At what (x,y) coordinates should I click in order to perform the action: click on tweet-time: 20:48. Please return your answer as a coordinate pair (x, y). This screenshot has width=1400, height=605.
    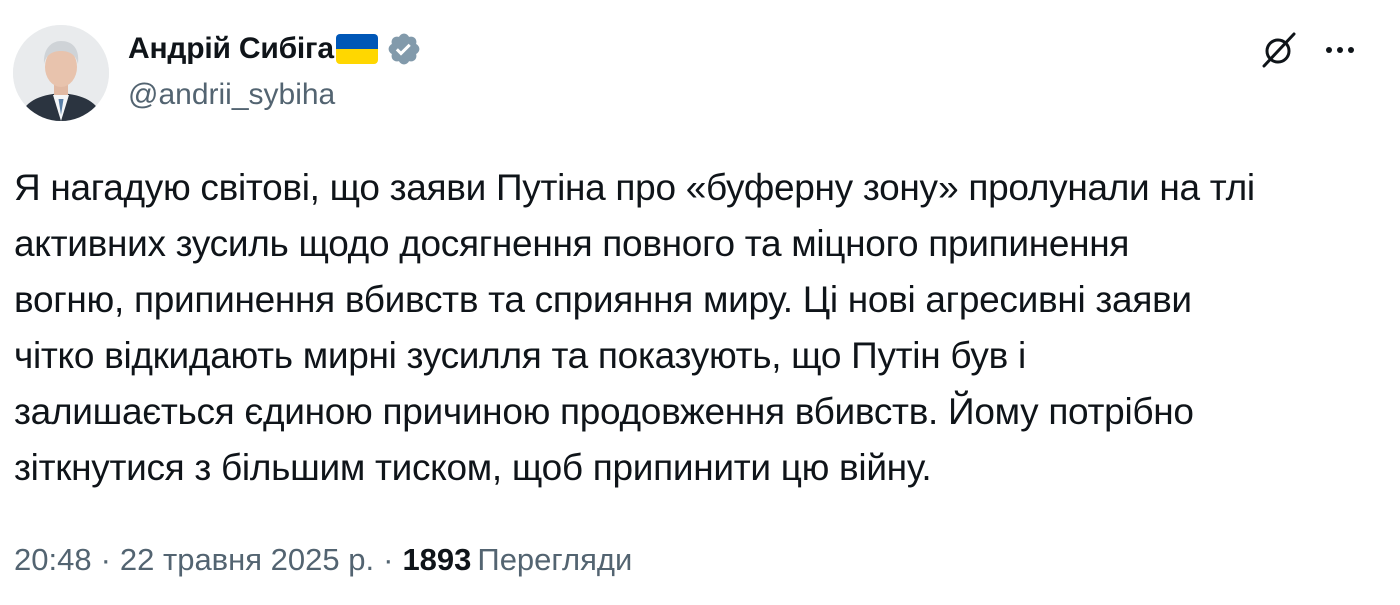
    Looking at the image, I should click on (53, 560).